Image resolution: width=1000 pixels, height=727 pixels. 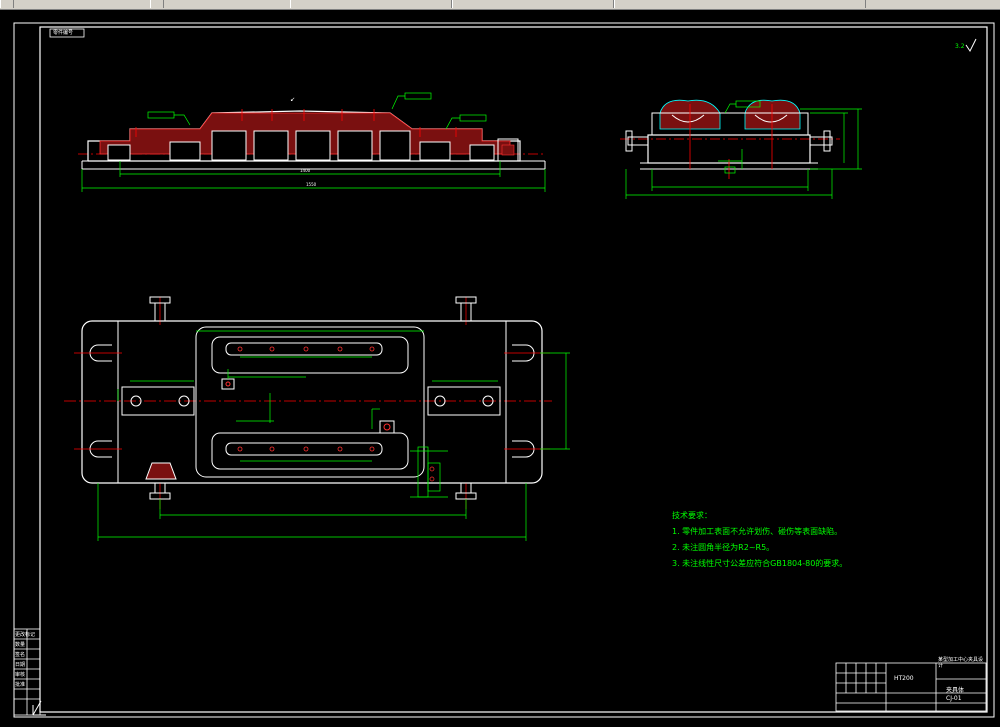 I want to click on svg-text: 1550, so click(x=311, y=184).